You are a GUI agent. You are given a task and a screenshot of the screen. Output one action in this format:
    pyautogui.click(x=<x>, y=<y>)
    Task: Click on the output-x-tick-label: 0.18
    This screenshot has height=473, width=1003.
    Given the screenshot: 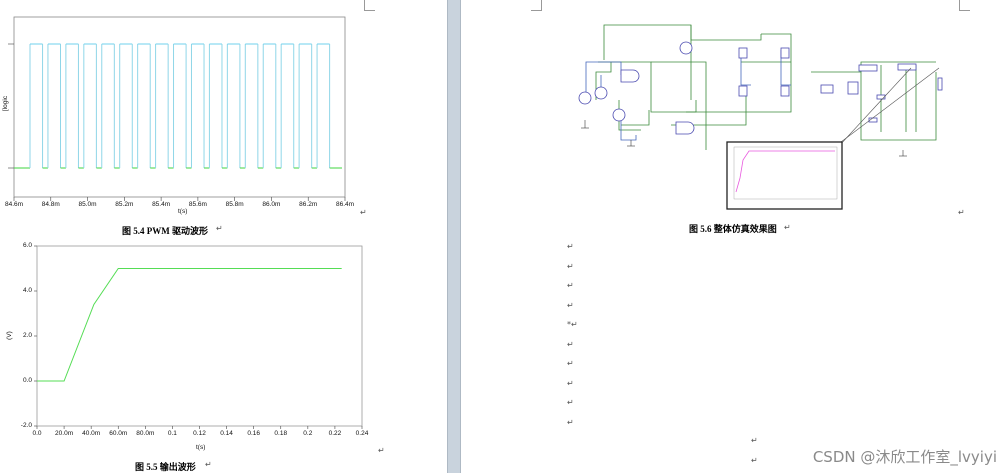 What is the action you would take?
    pyautogui.click(x=281, y=433)
    